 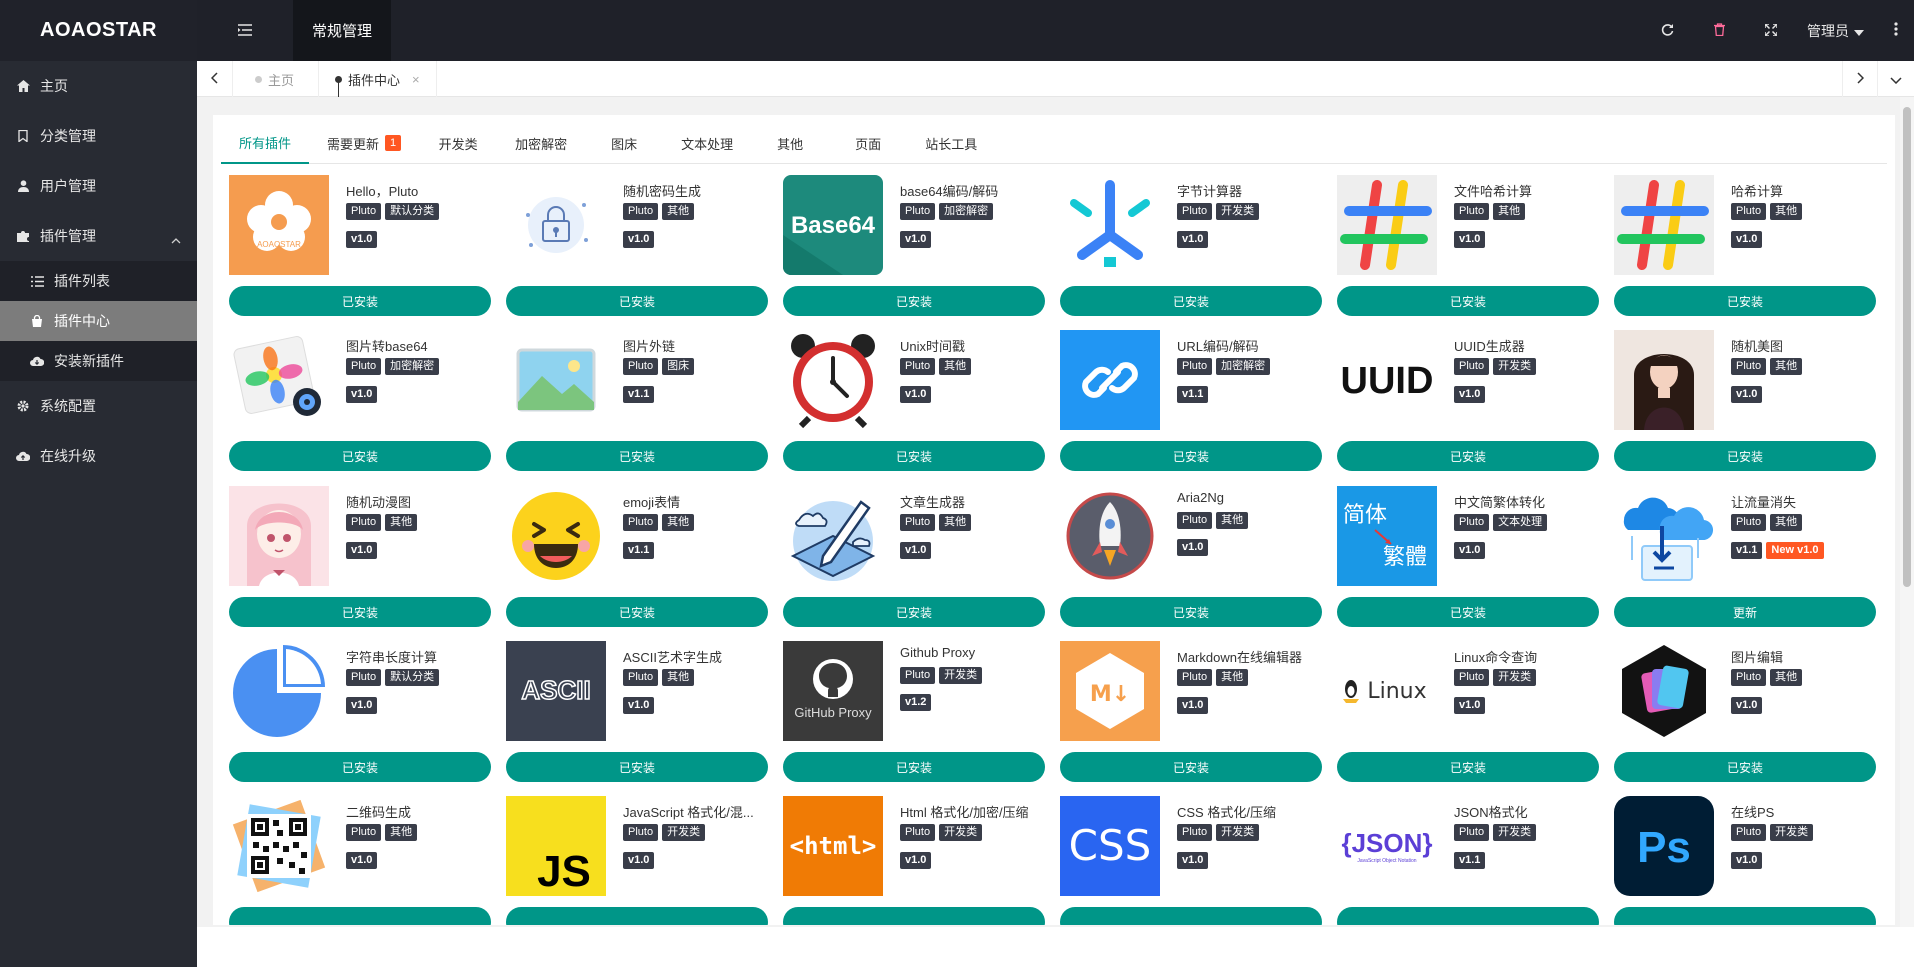 What do you see at coordinates (98, 281) in the screenshot?
I see `sidebar-item-plugin-list: 插件列表` at bounding box center [98, 281].